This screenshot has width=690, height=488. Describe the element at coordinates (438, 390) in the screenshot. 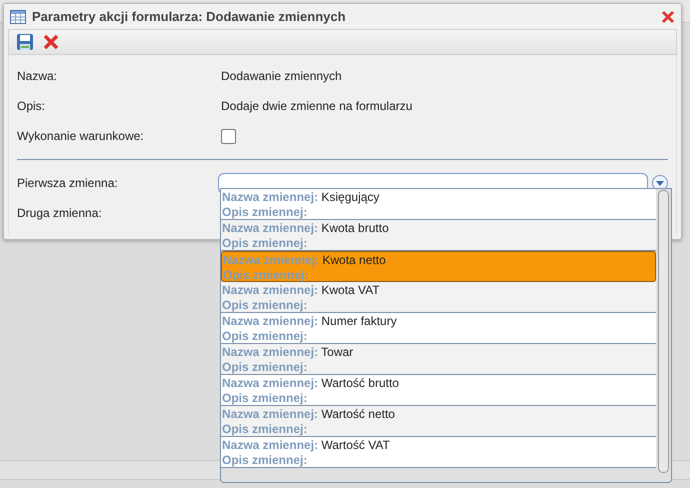

I see `list-item: Nazwa zmiennej: Wartość brutto Opis zmiennej:` at that location.